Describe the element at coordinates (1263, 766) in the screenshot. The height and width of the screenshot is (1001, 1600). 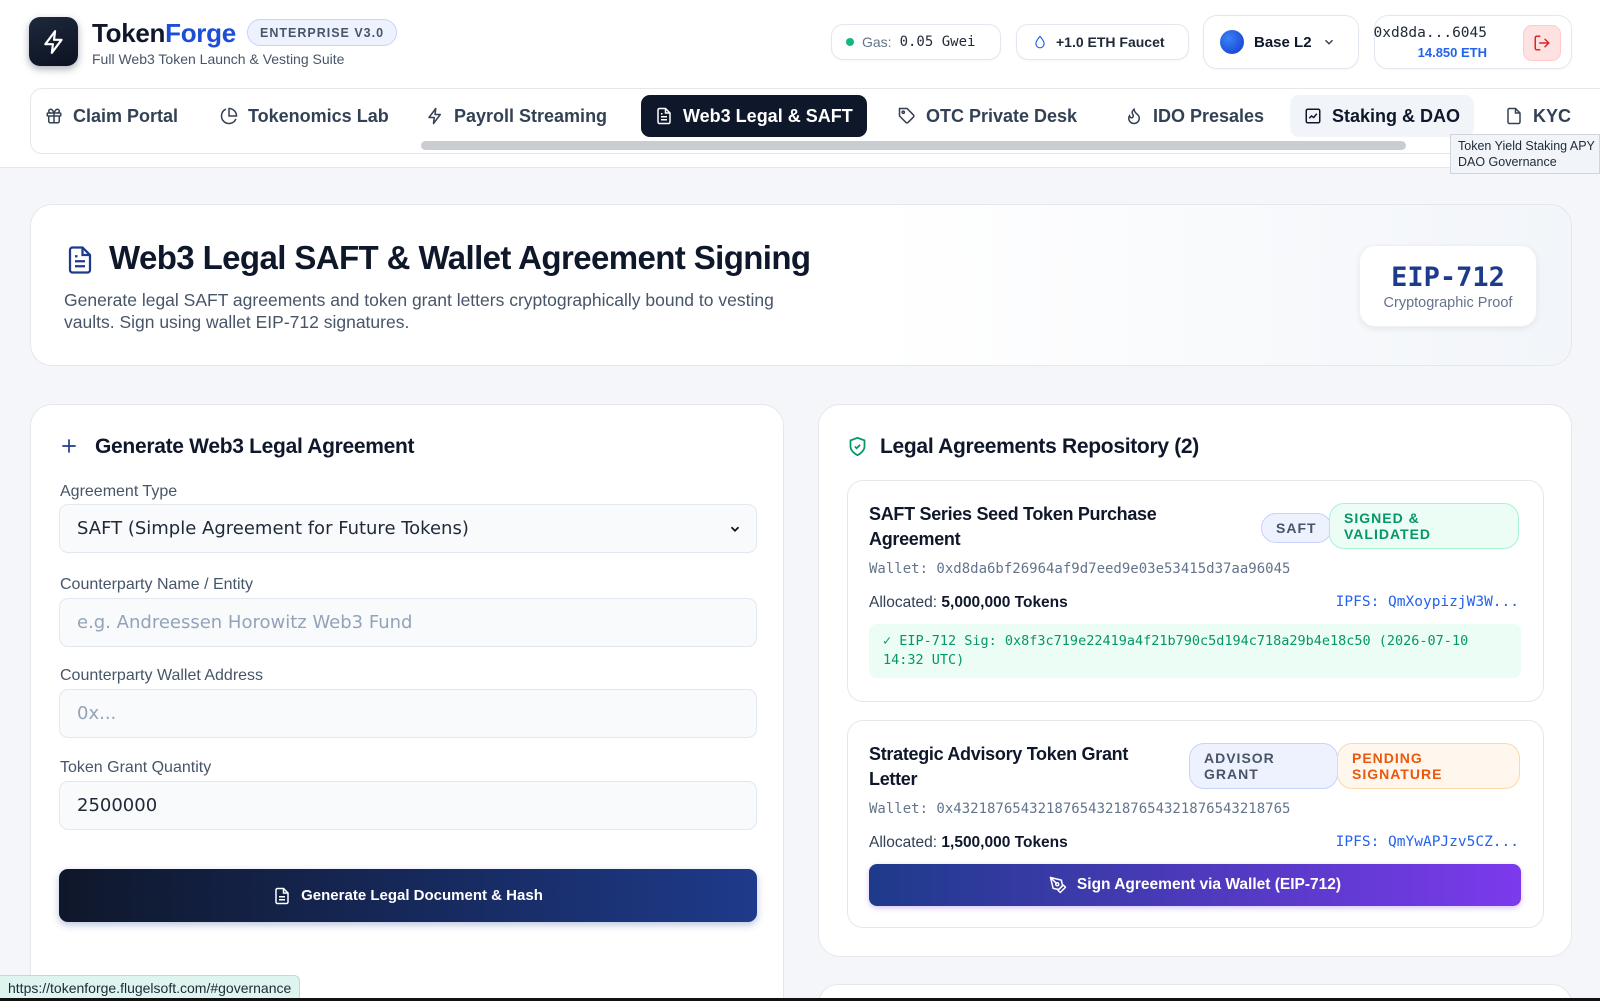
I see `agreement-type-badge: ADVISOR GRANT` at that location.